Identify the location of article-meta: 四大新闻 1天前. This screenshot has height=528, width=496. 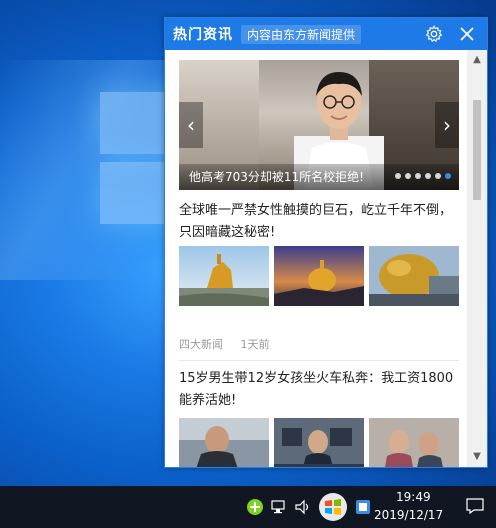
(224, 344).